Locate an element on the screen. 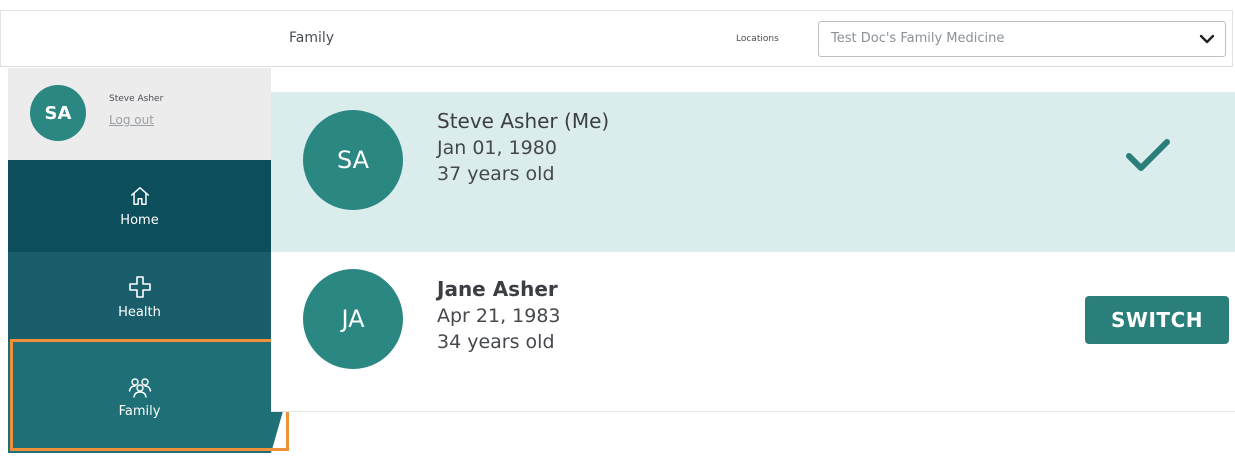 The height and width of the screenshot is (458, 1235). sidebar-item-family: Family is located at coordinates (139, 397).